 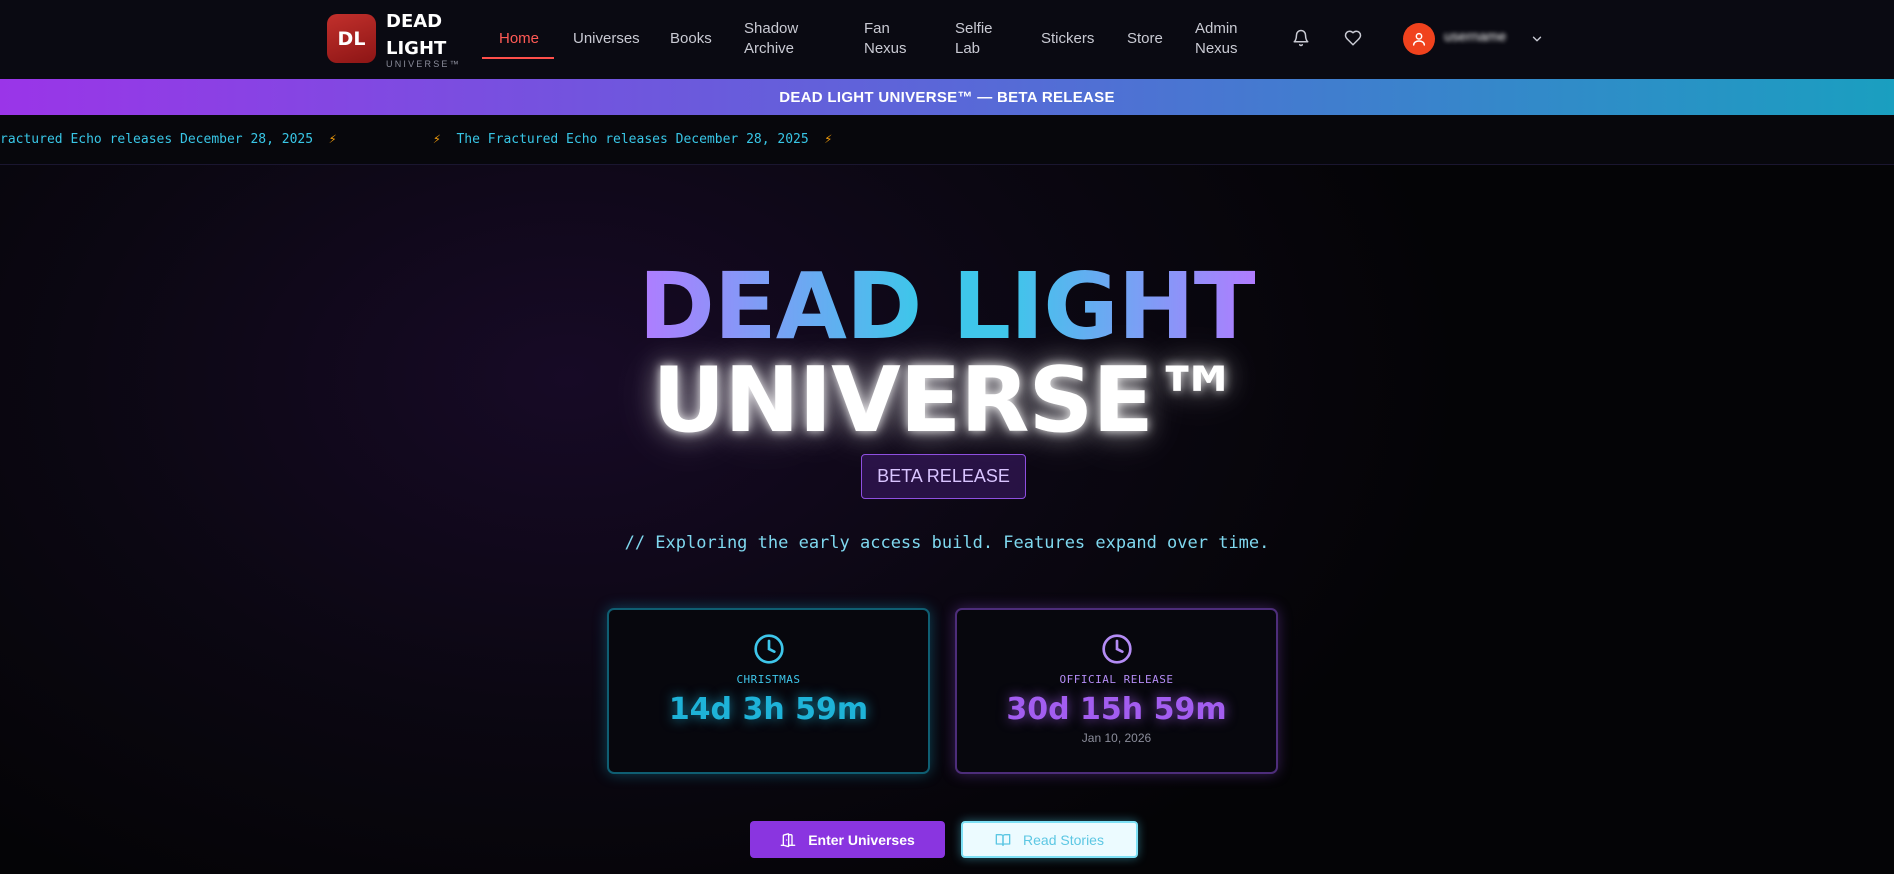 What do you see at coordinates (943, 476) in the screenshot?
I see `beta-badge: BETA RELEASE` at bounding box center [943, 476].